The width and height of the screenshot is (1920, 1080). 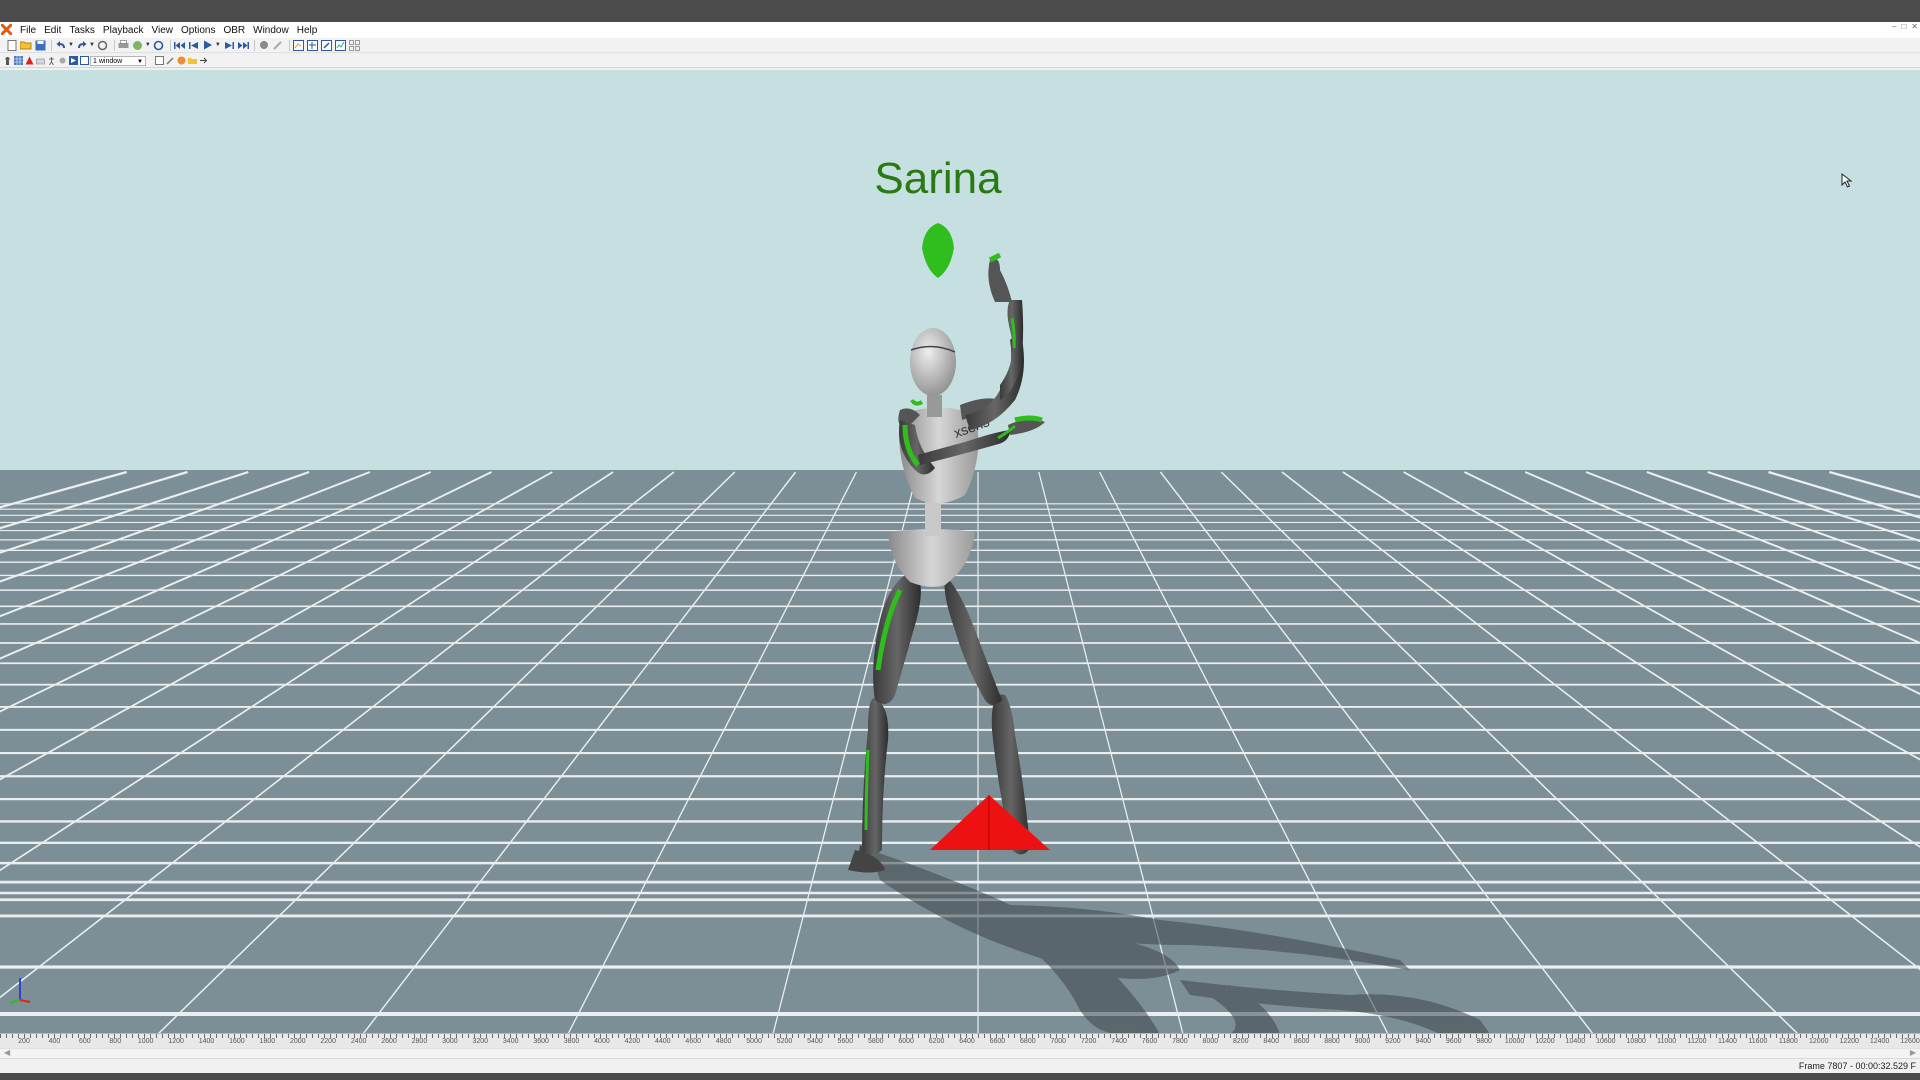 What do you see at coordinates (84, 61) in the screenshot?
I see `window-layout-icon` at bounding box center [84, 61].